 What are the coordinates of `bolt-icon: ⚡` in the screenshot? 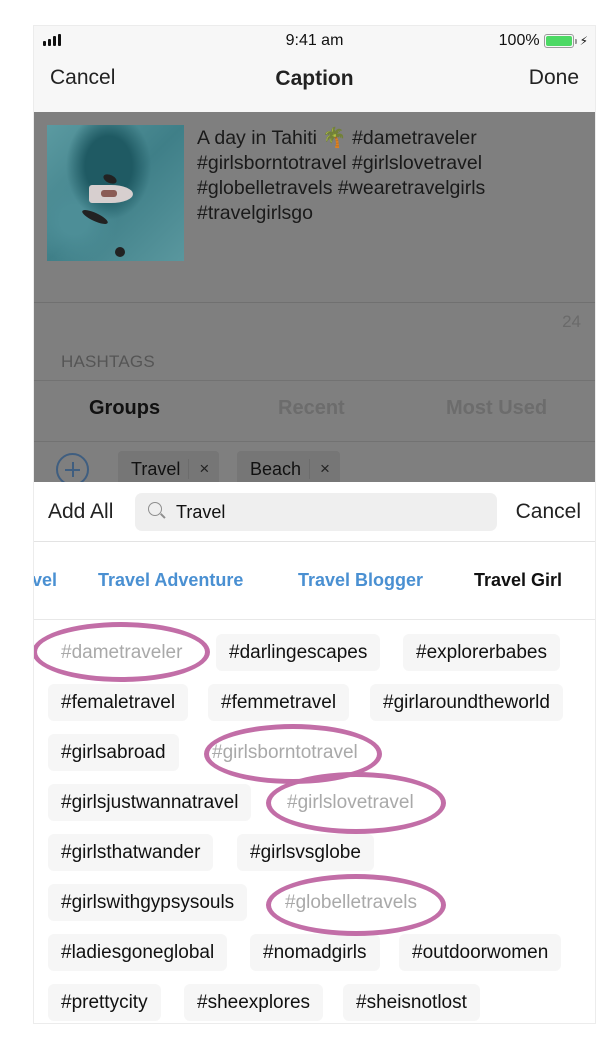 It's located at (583, 41).